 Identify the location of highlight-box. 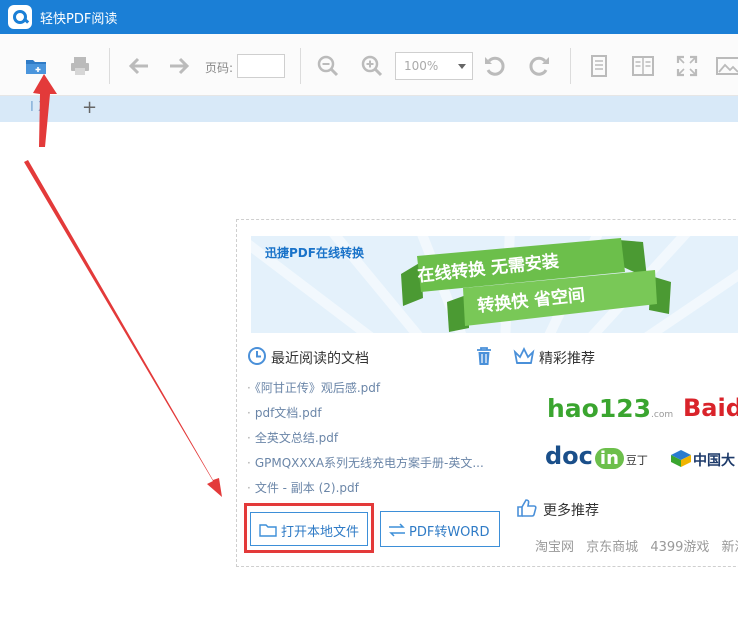
(309, 528).